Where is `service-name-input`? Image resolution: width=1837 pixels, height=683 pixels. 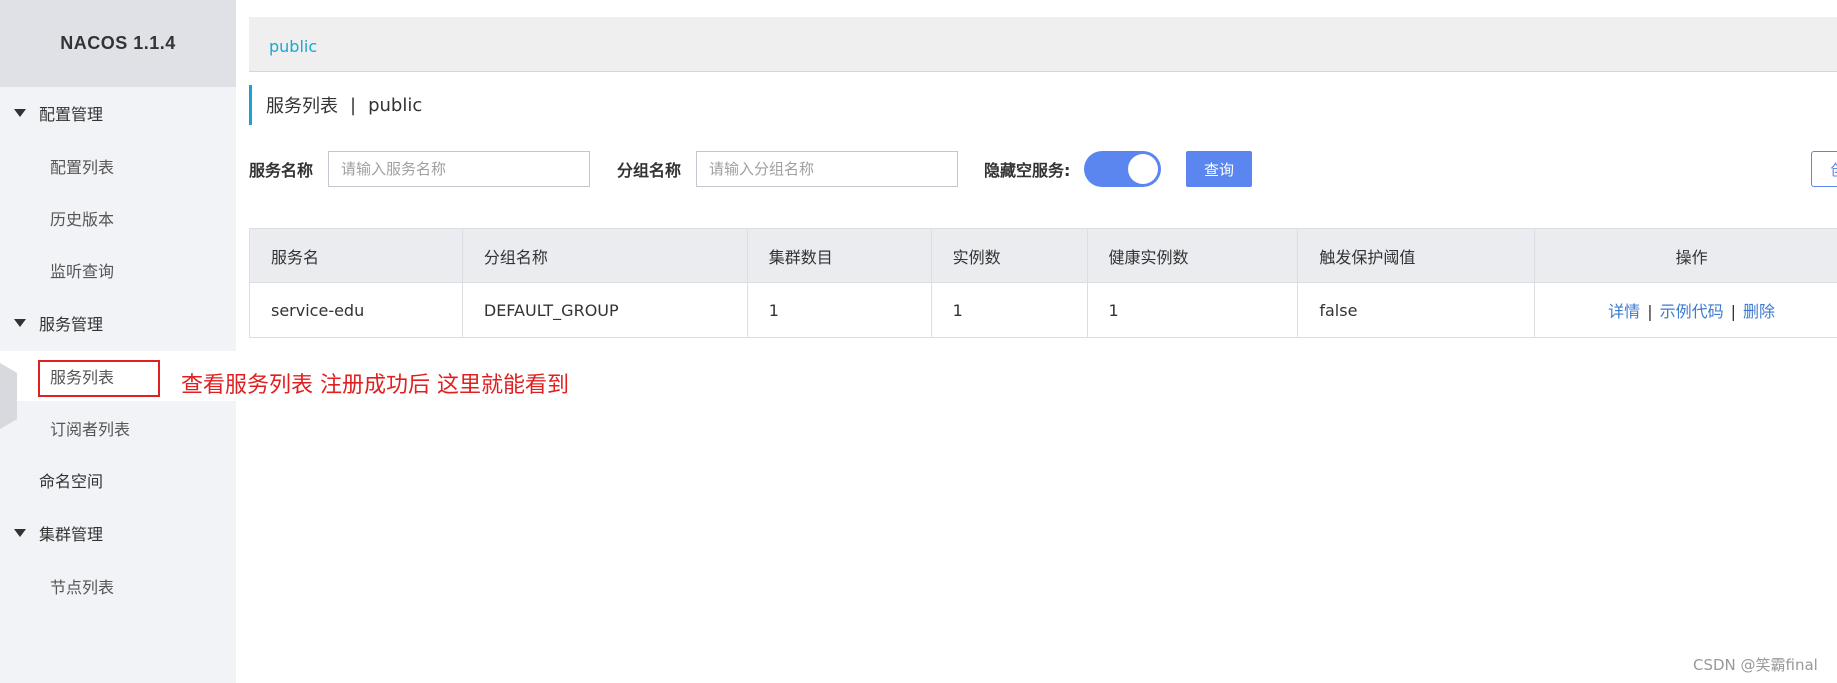 service-name-input is located at coordinates (459, 169).